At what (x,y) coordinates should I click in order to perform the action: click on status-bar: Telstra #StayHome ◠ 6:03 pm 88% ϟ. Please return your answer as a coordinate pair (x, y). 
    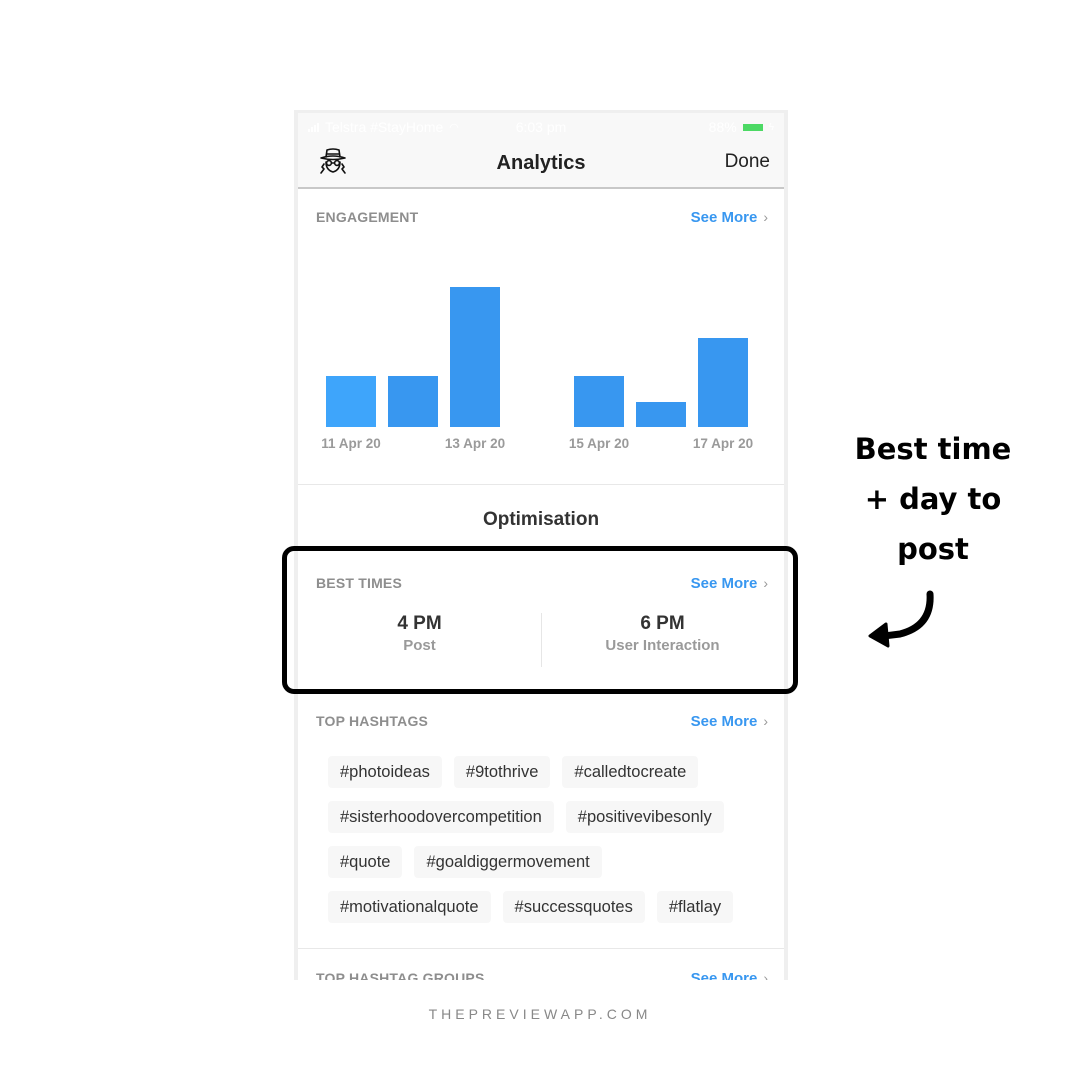
    Looking at the image, I should click on (541, 127).